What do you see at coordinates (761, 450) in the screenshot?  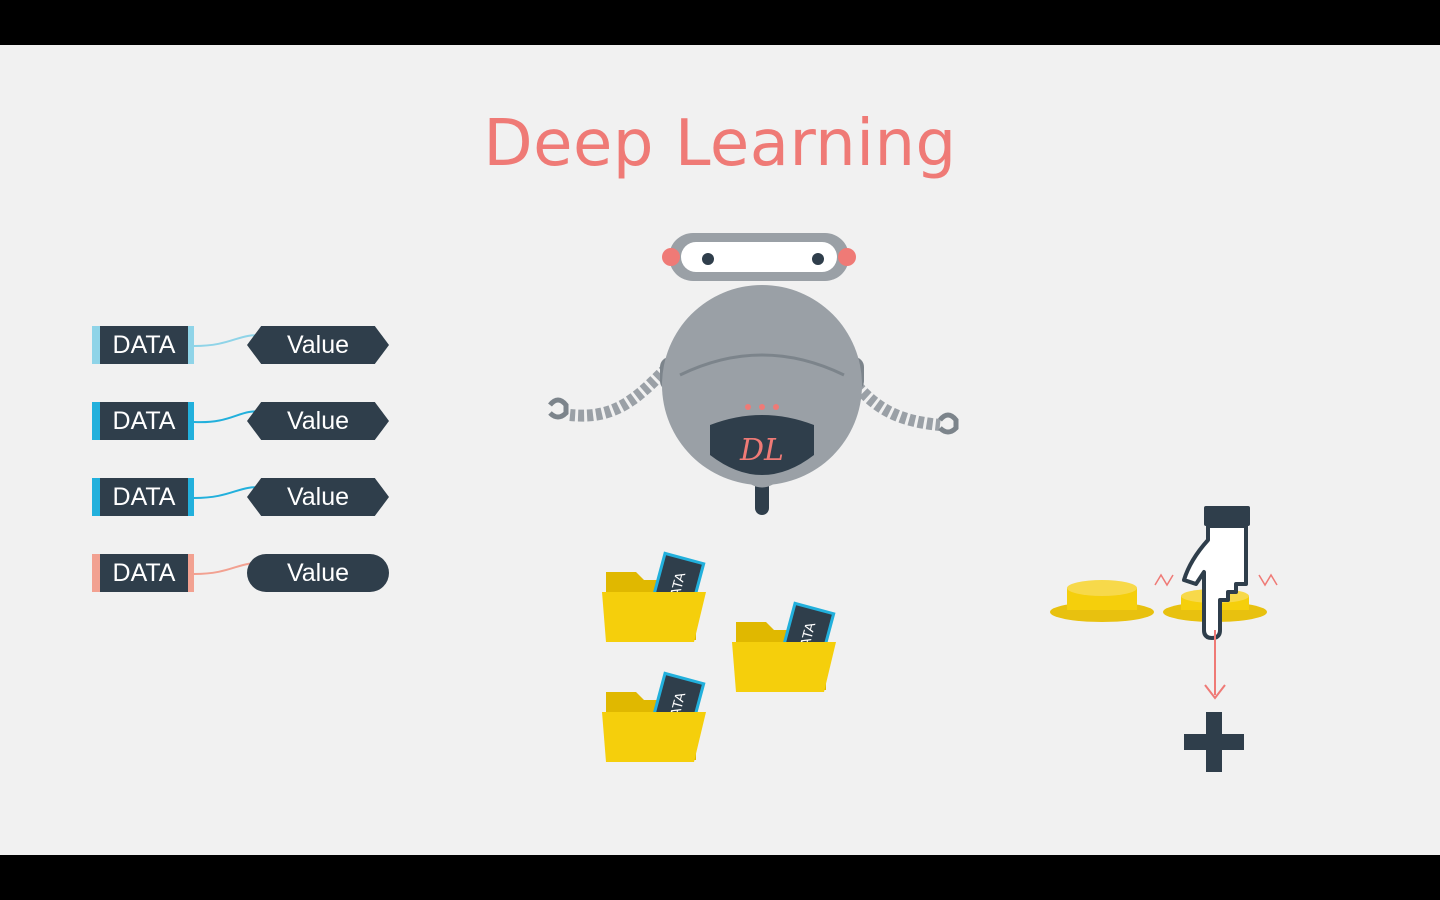 I see `robot-badge: DL` at bounding box center [761, 450].